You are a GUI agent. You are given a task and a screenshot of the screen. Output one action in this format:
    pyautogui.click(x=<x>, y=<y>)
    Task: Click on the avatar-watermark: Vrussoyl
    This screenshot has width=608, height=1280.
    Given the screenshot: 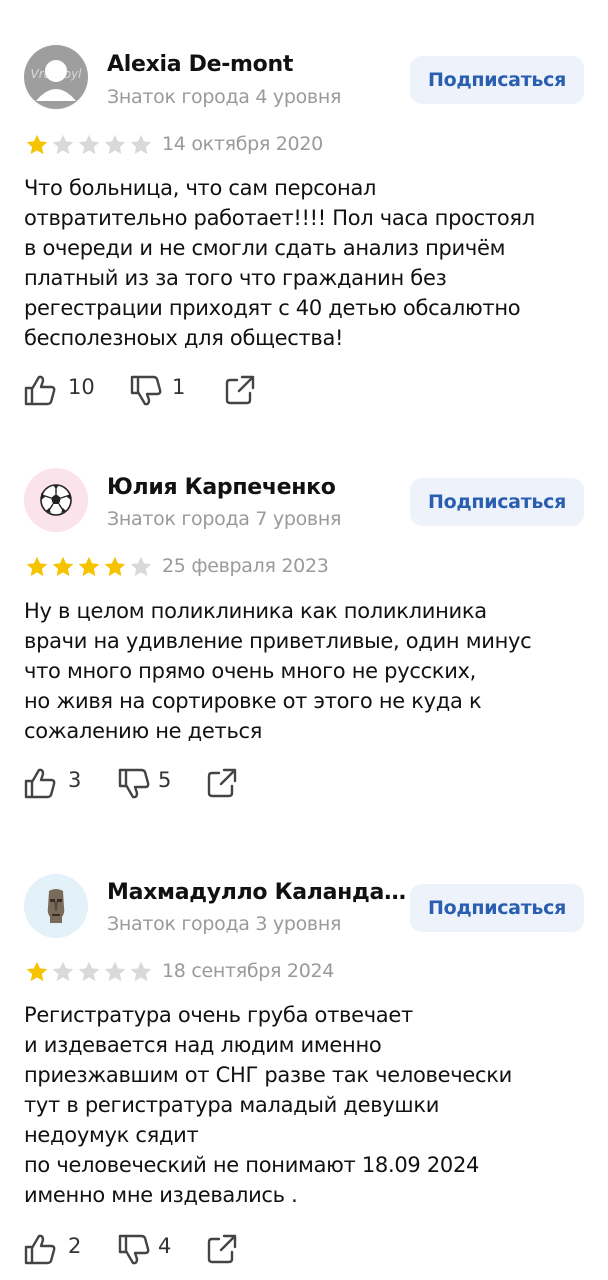 What is the action you would take?
    pyautogui.click(x=56, y=74)
    